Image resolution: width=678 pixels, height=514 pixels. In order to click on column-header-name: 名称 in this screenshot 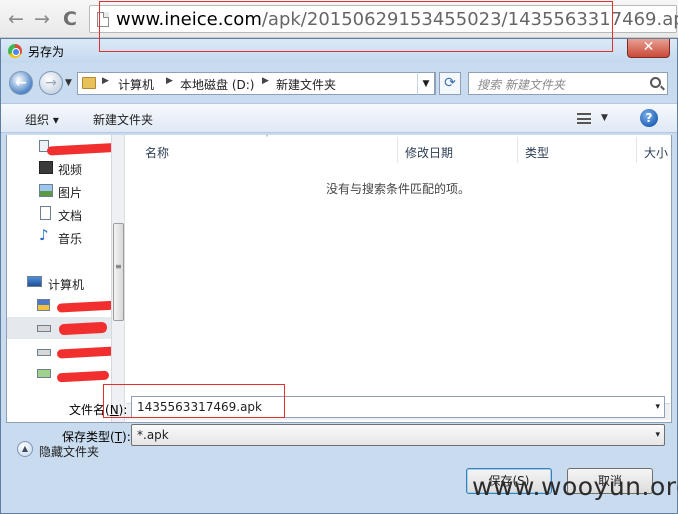, I will do `click(157, 152)`.